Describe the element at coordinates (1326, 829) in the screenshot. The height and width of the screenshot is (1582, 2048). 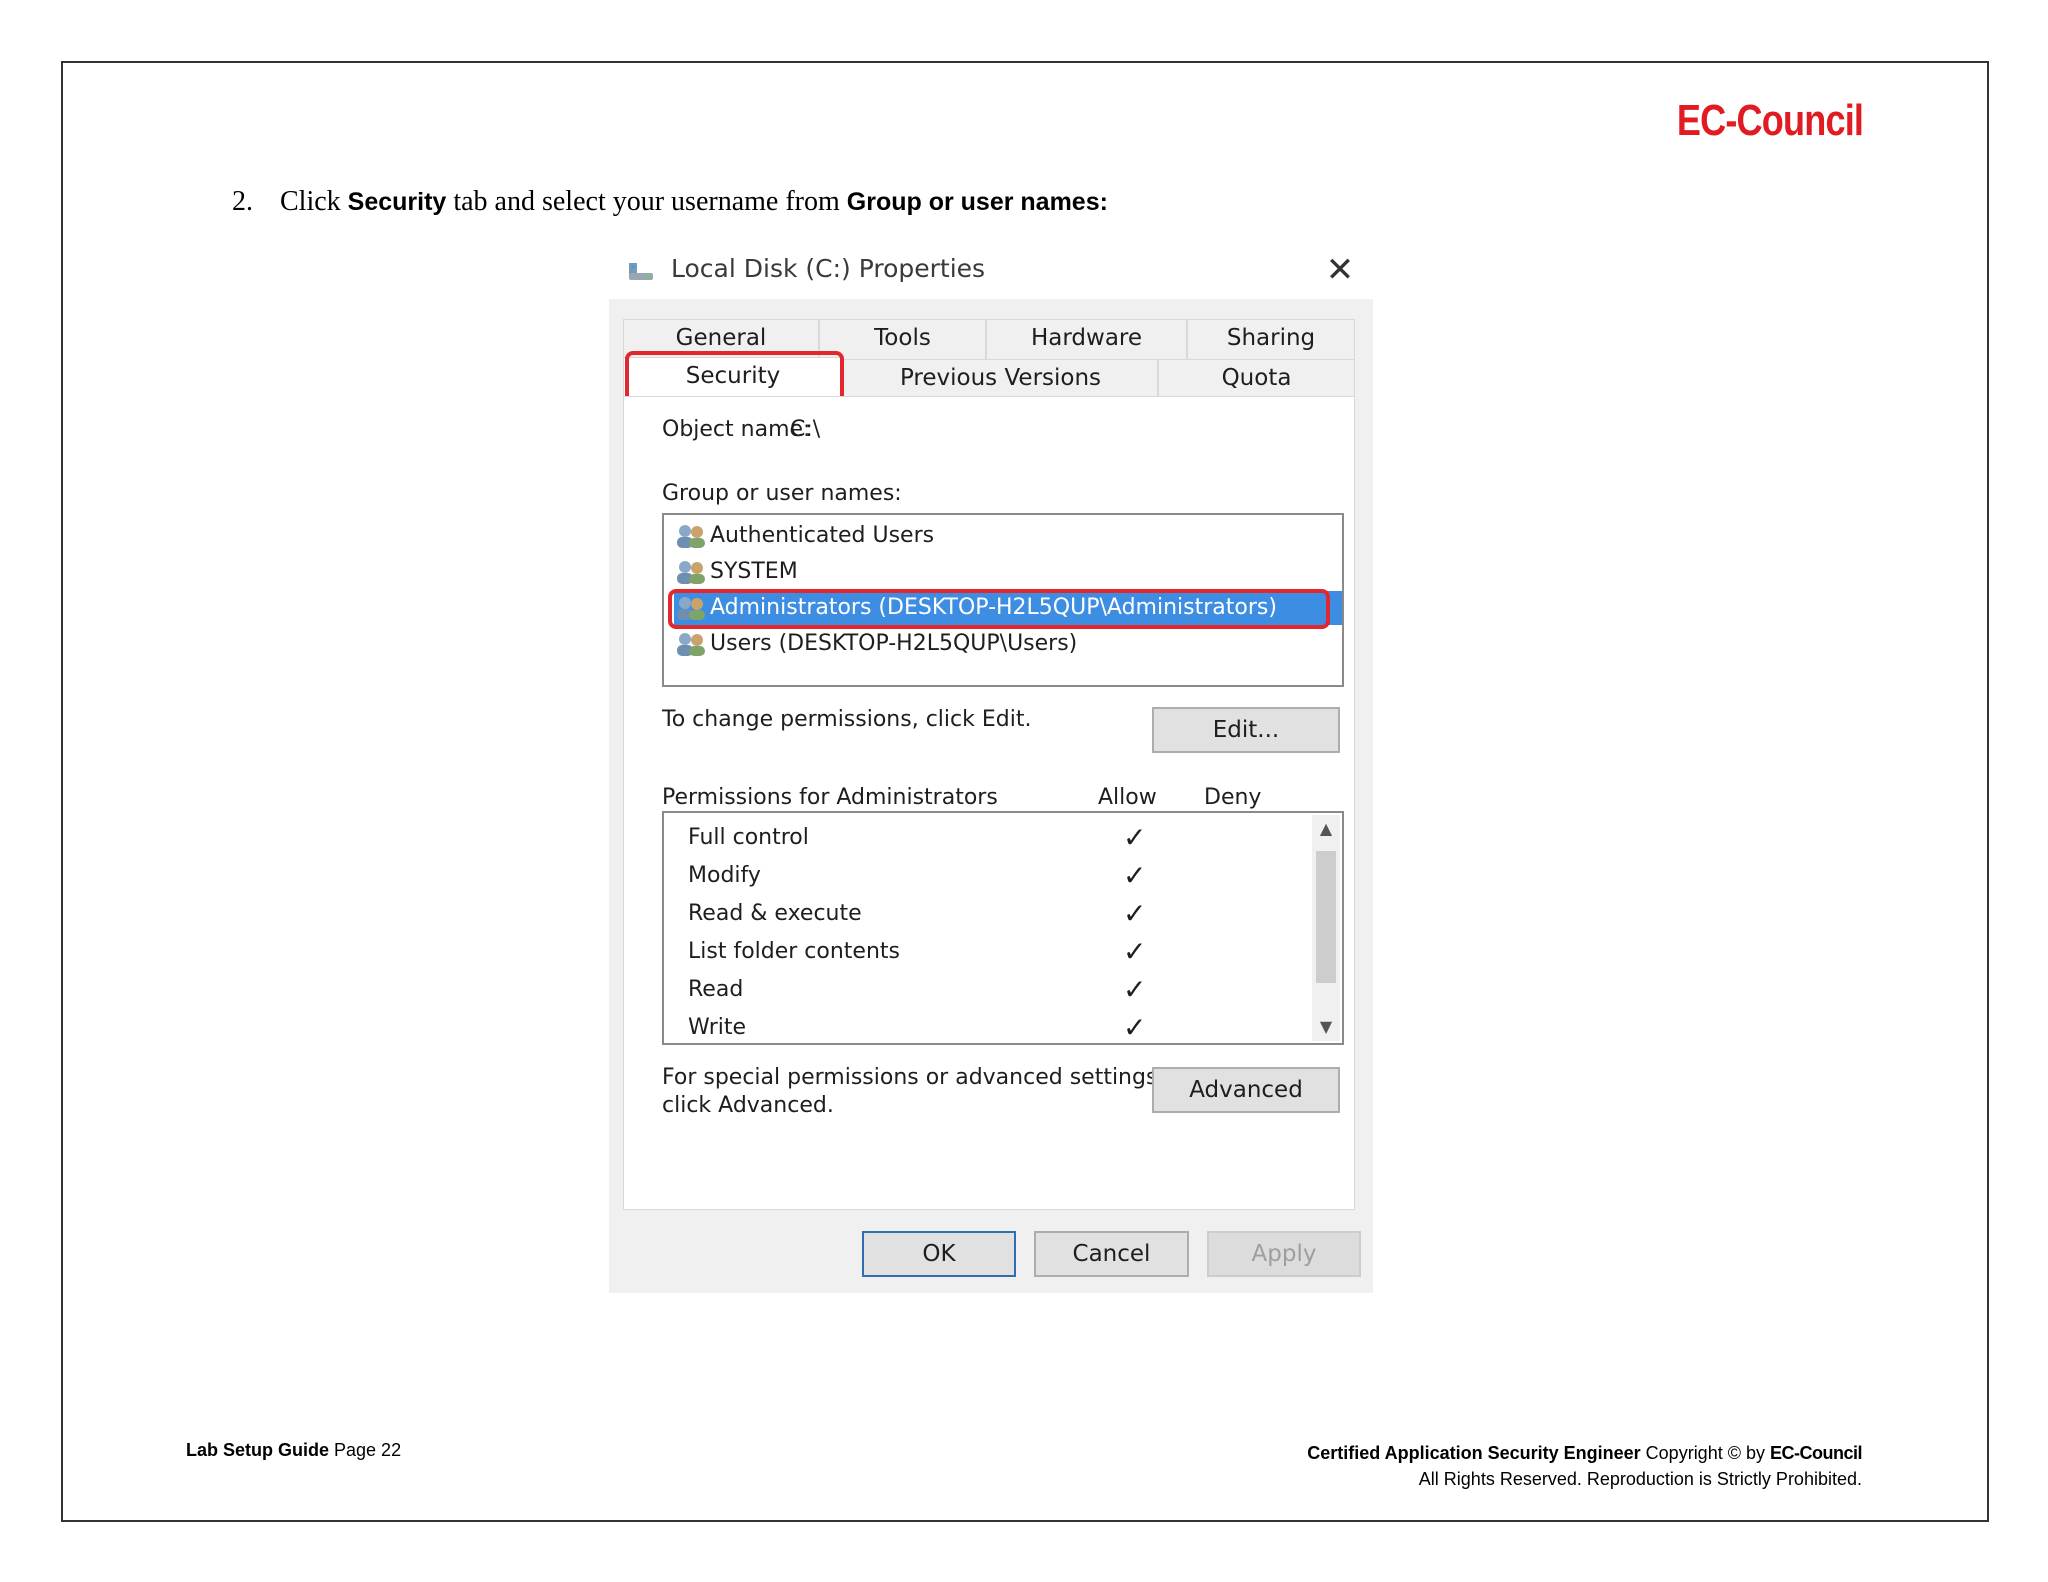
I see `chevron-up-icon: ▲` at that location.